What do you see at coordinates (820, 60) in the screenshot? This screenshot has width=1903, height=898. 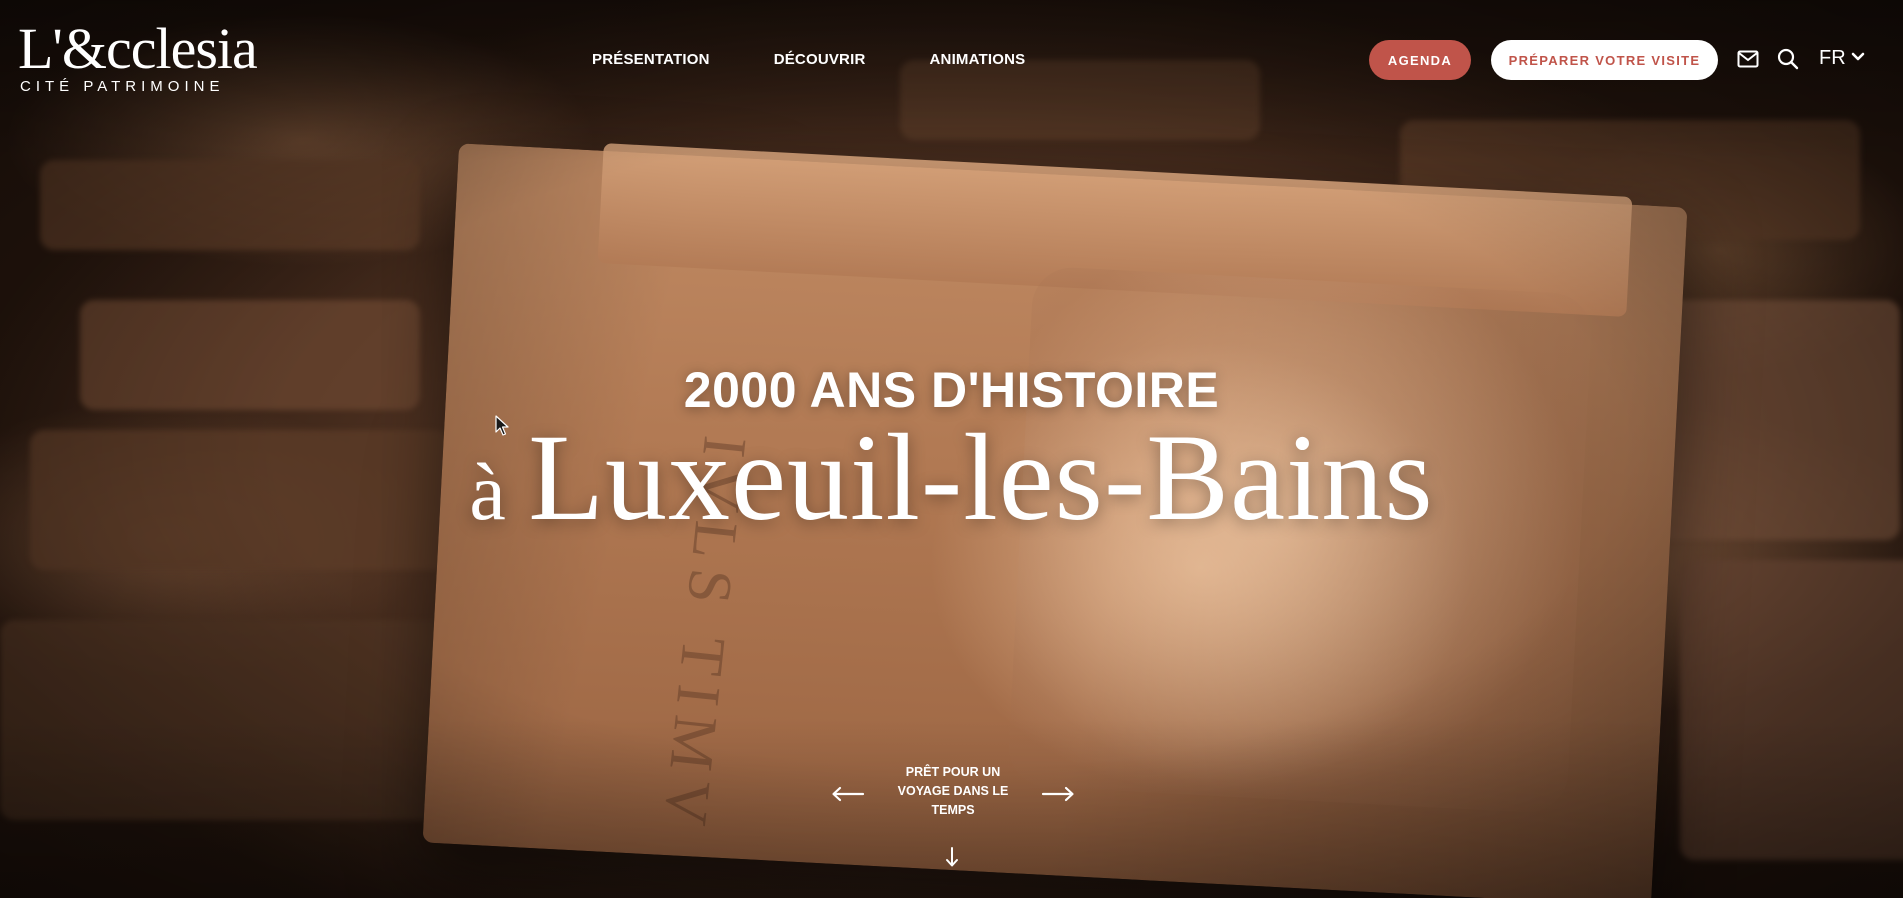 I see `nav-item-decouvrir: DÉCOUVRIR` at bounding box center [820, 60].